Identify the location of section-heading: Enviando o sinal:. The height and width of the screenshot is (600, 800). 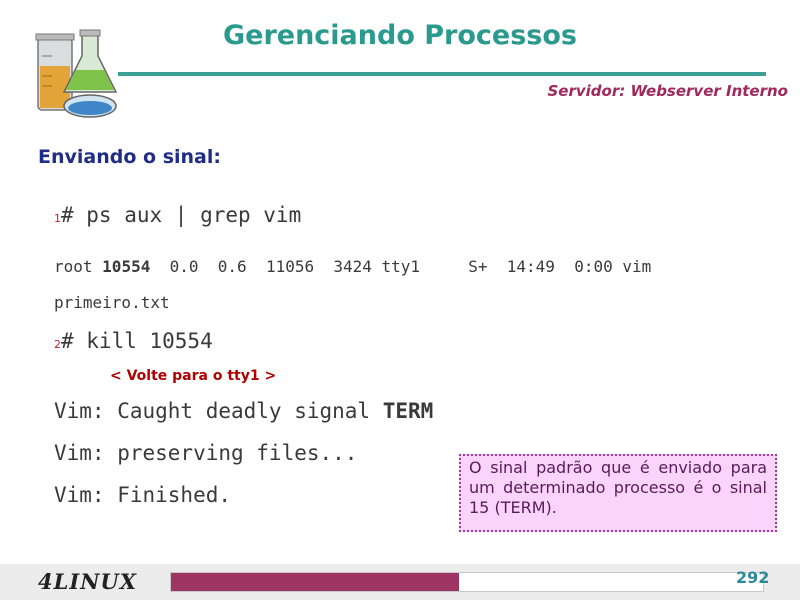
(129, 157).